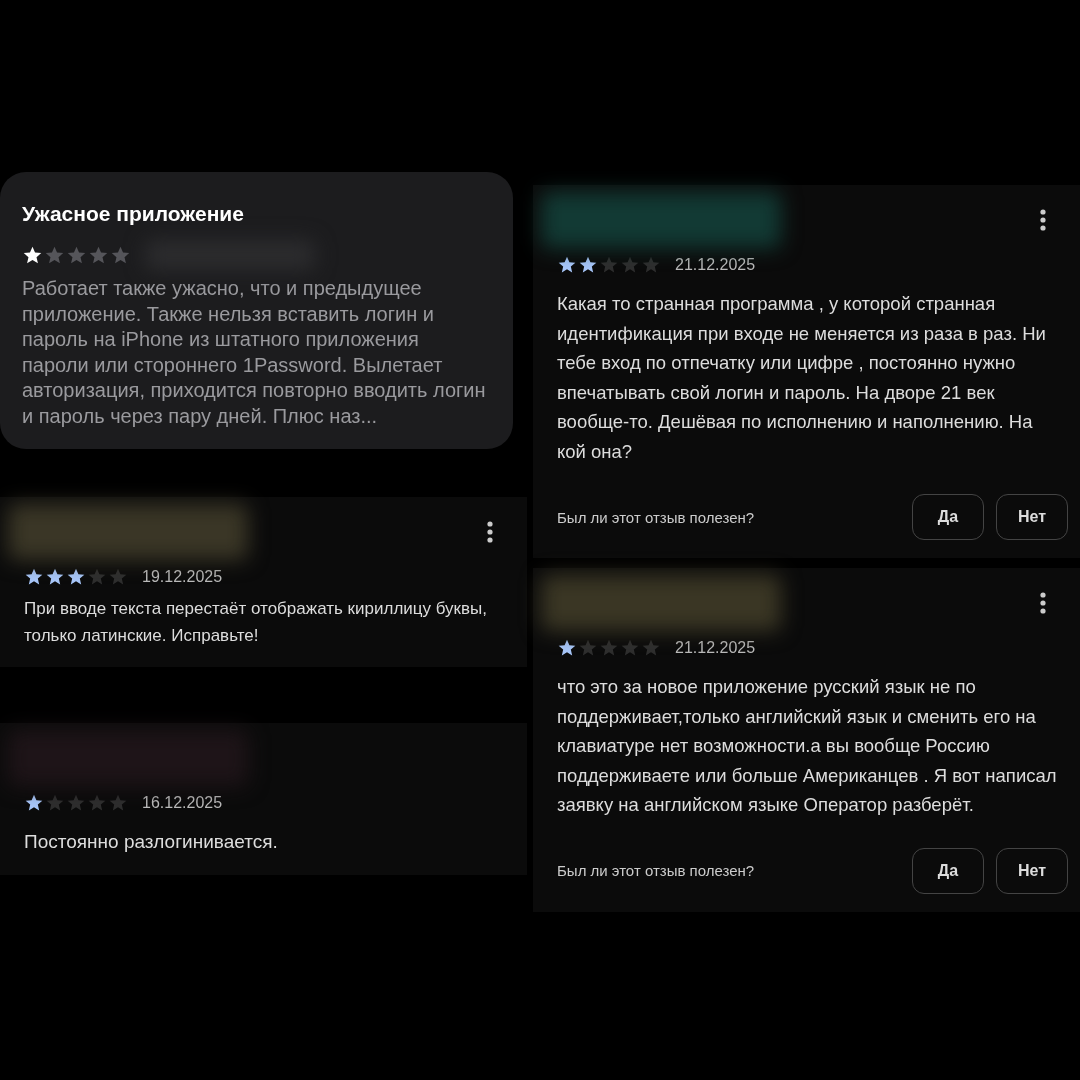 This screenshot has width=1080, height=1080. I want to click on review-text: Постоянно разлогинивается., so click(151, 842).